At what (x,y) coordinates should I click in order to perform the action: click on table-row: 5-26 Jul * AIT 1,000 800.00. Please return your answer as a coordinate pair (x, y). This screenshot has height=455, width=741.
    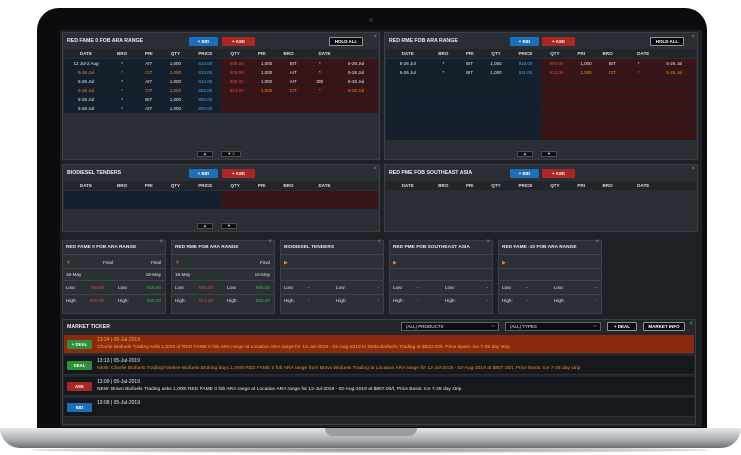
    Looking at the image, I should click on (221, 108).